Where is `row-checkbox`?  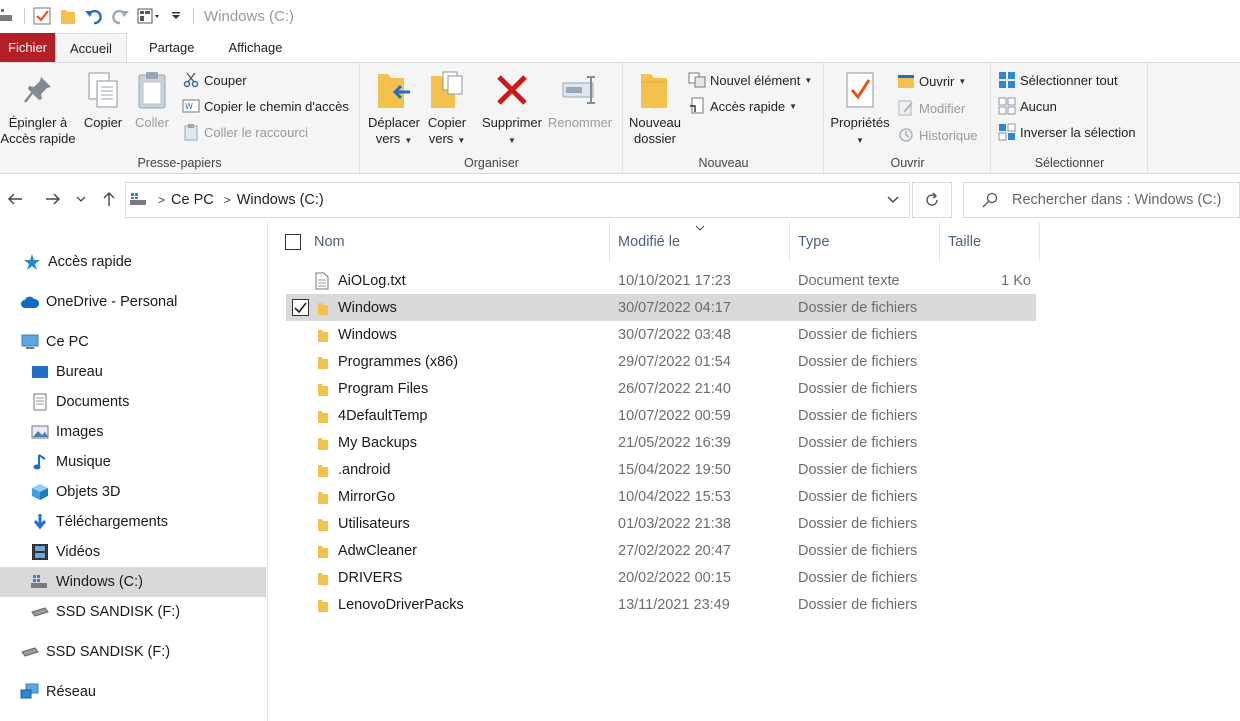
row-checkbox is located at coordinates (300, 307).